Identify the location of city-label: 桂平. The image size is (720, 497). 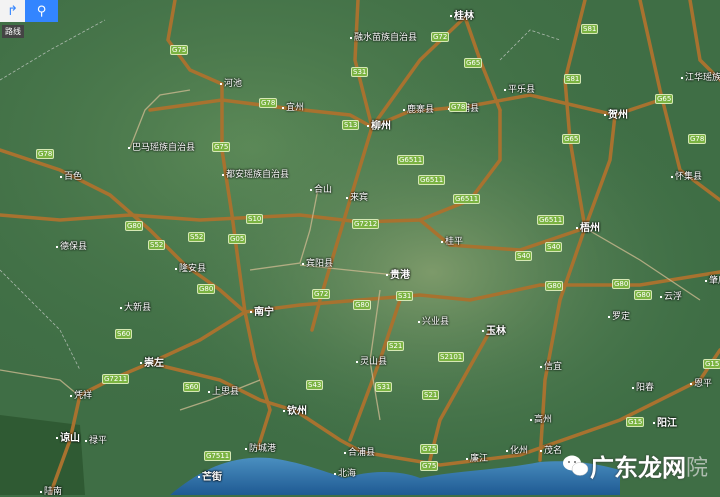
(452, 242).